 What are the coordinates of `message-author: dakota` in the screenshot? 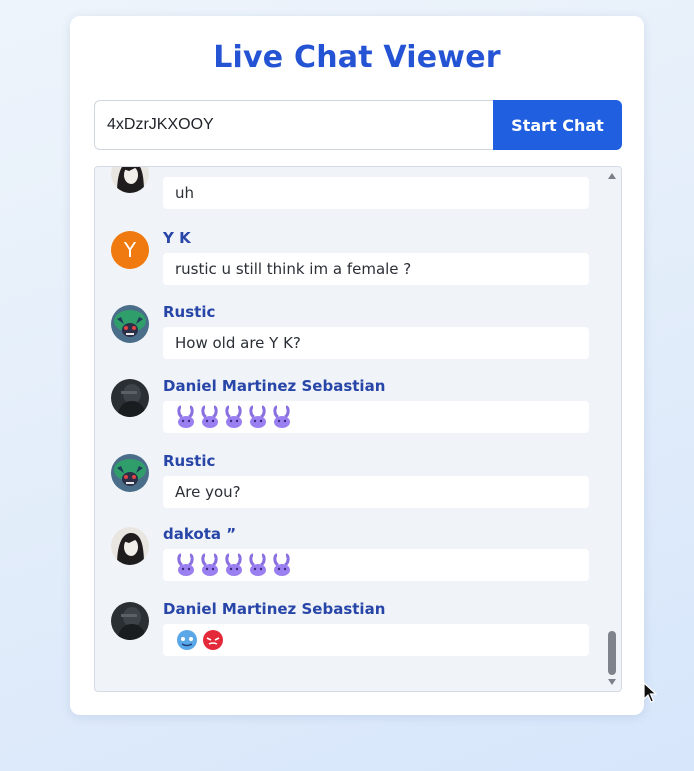 It's located at (192, 169).